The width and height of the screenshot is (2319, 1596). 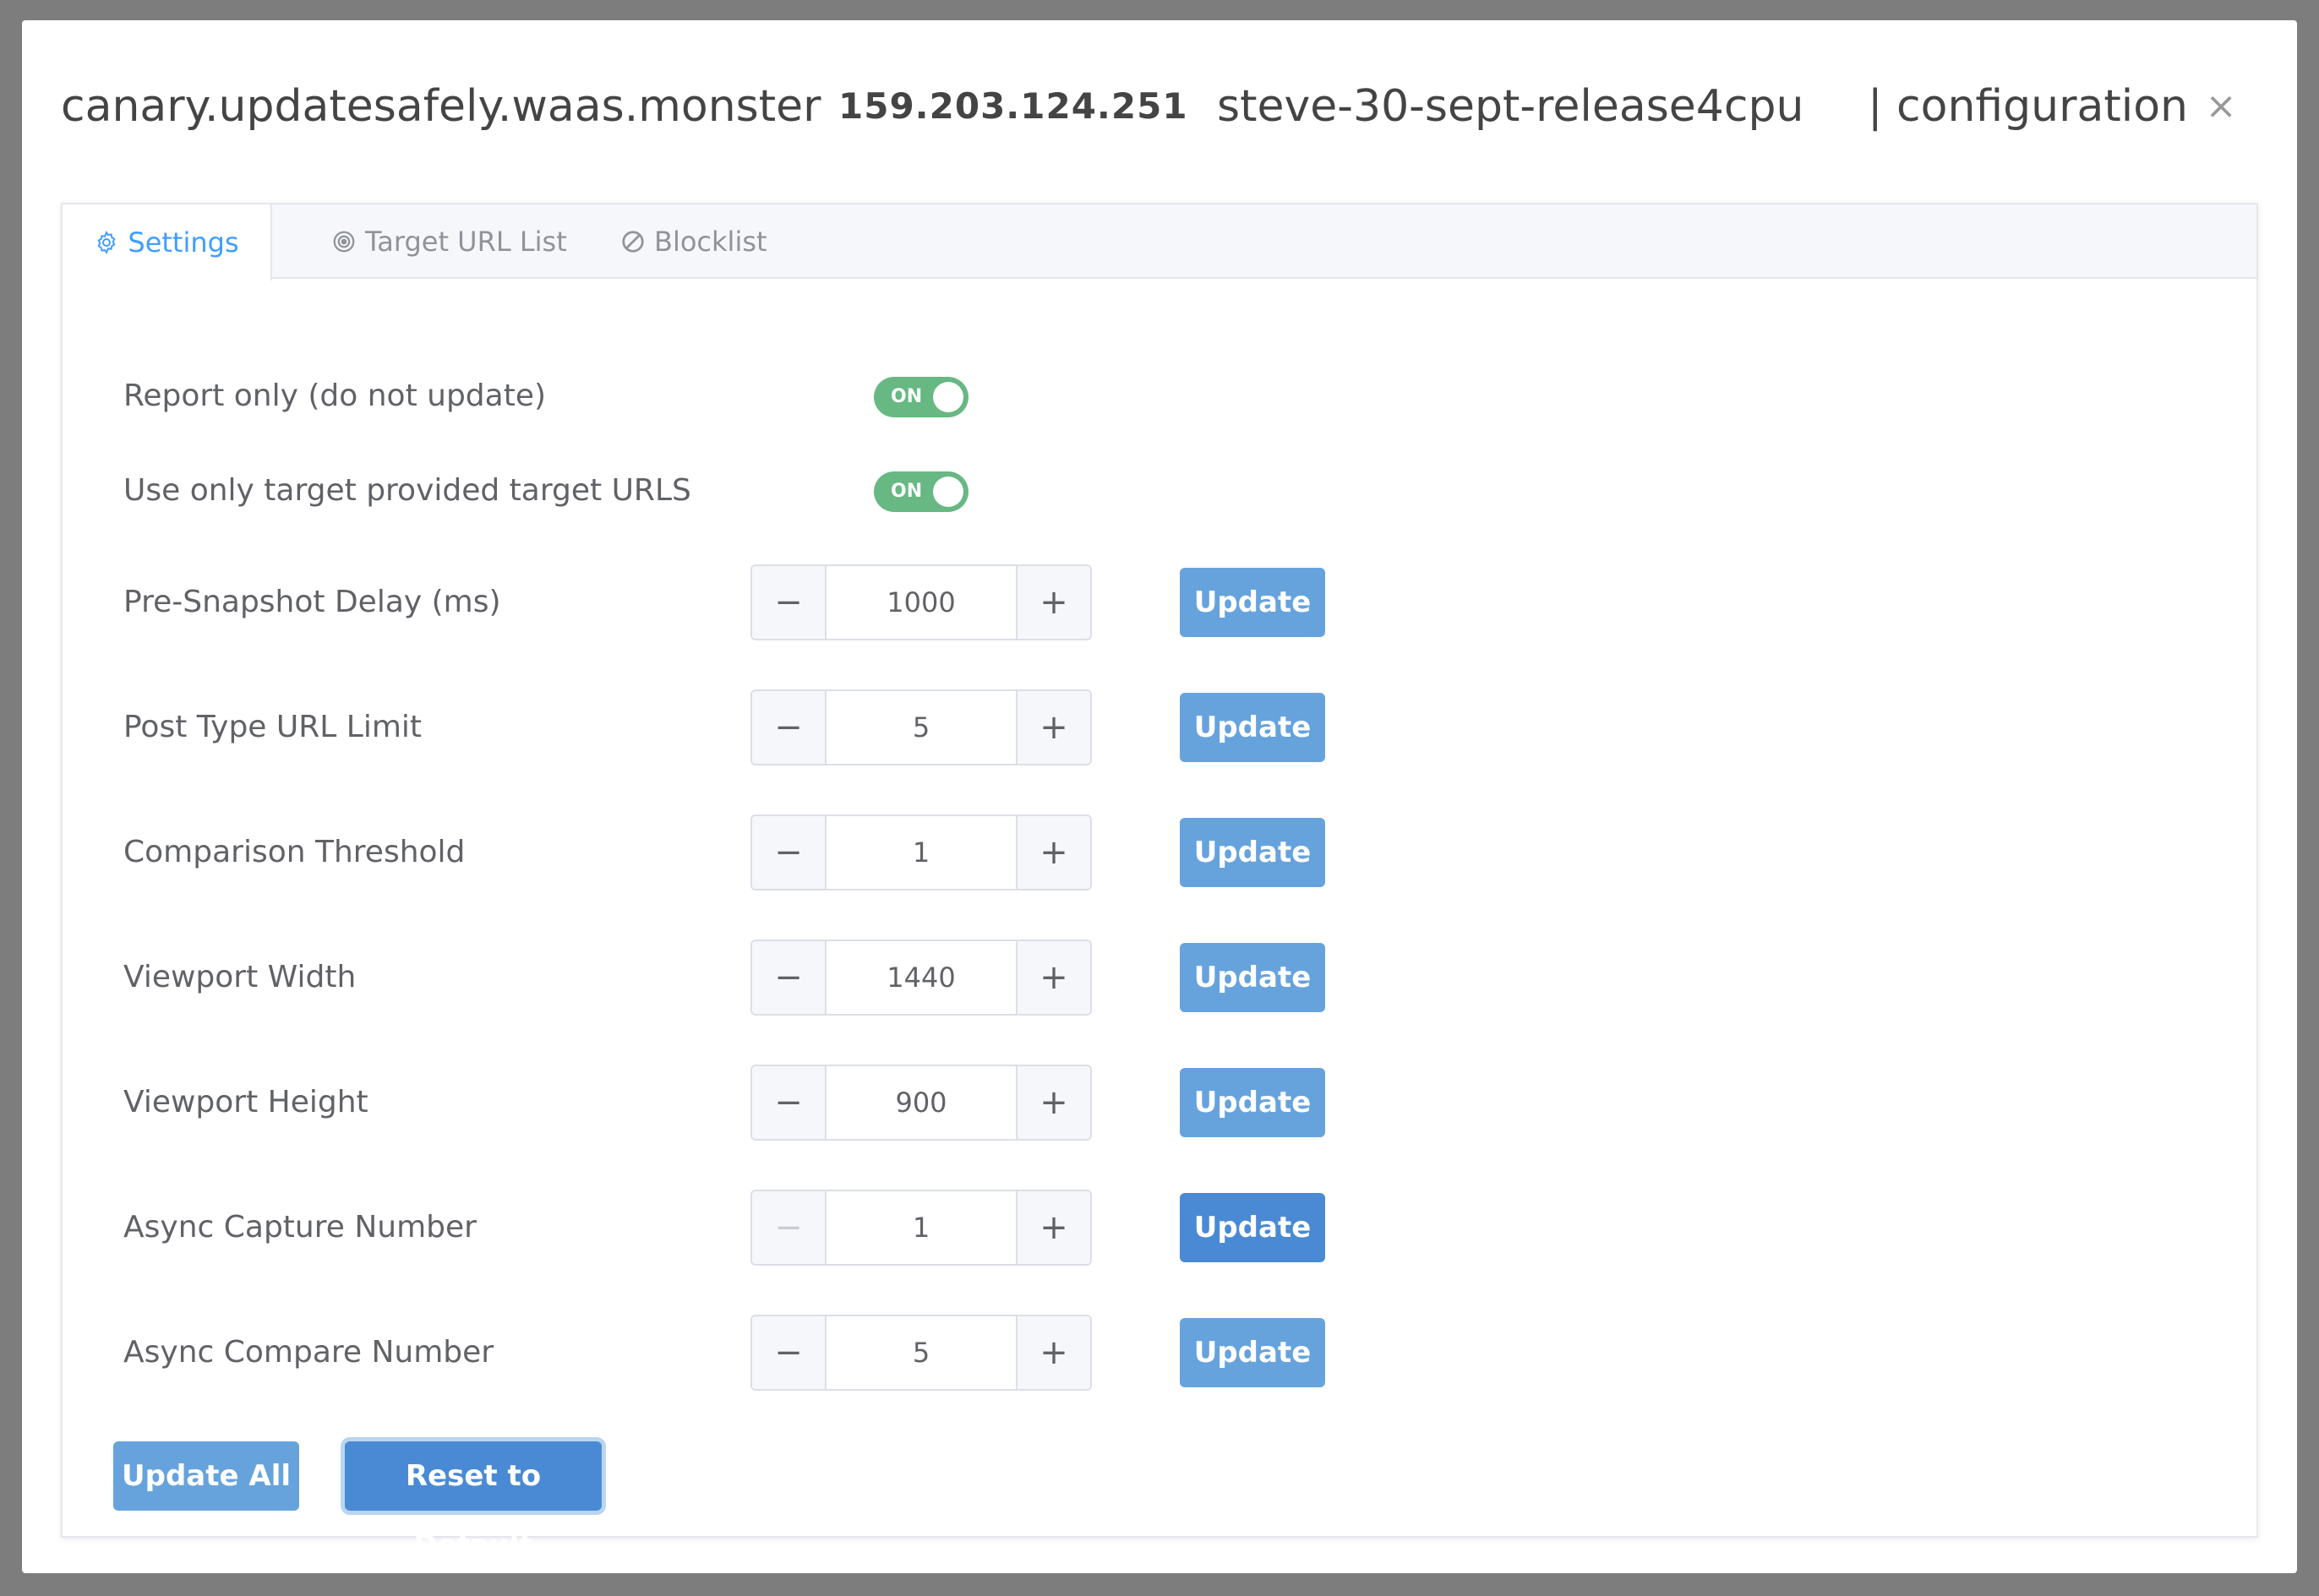 What do you see at coordinates (407, 490) in the screenshot?
I see `toggle-label: Use only target provided target URLS` at bounding box center [407, 490].